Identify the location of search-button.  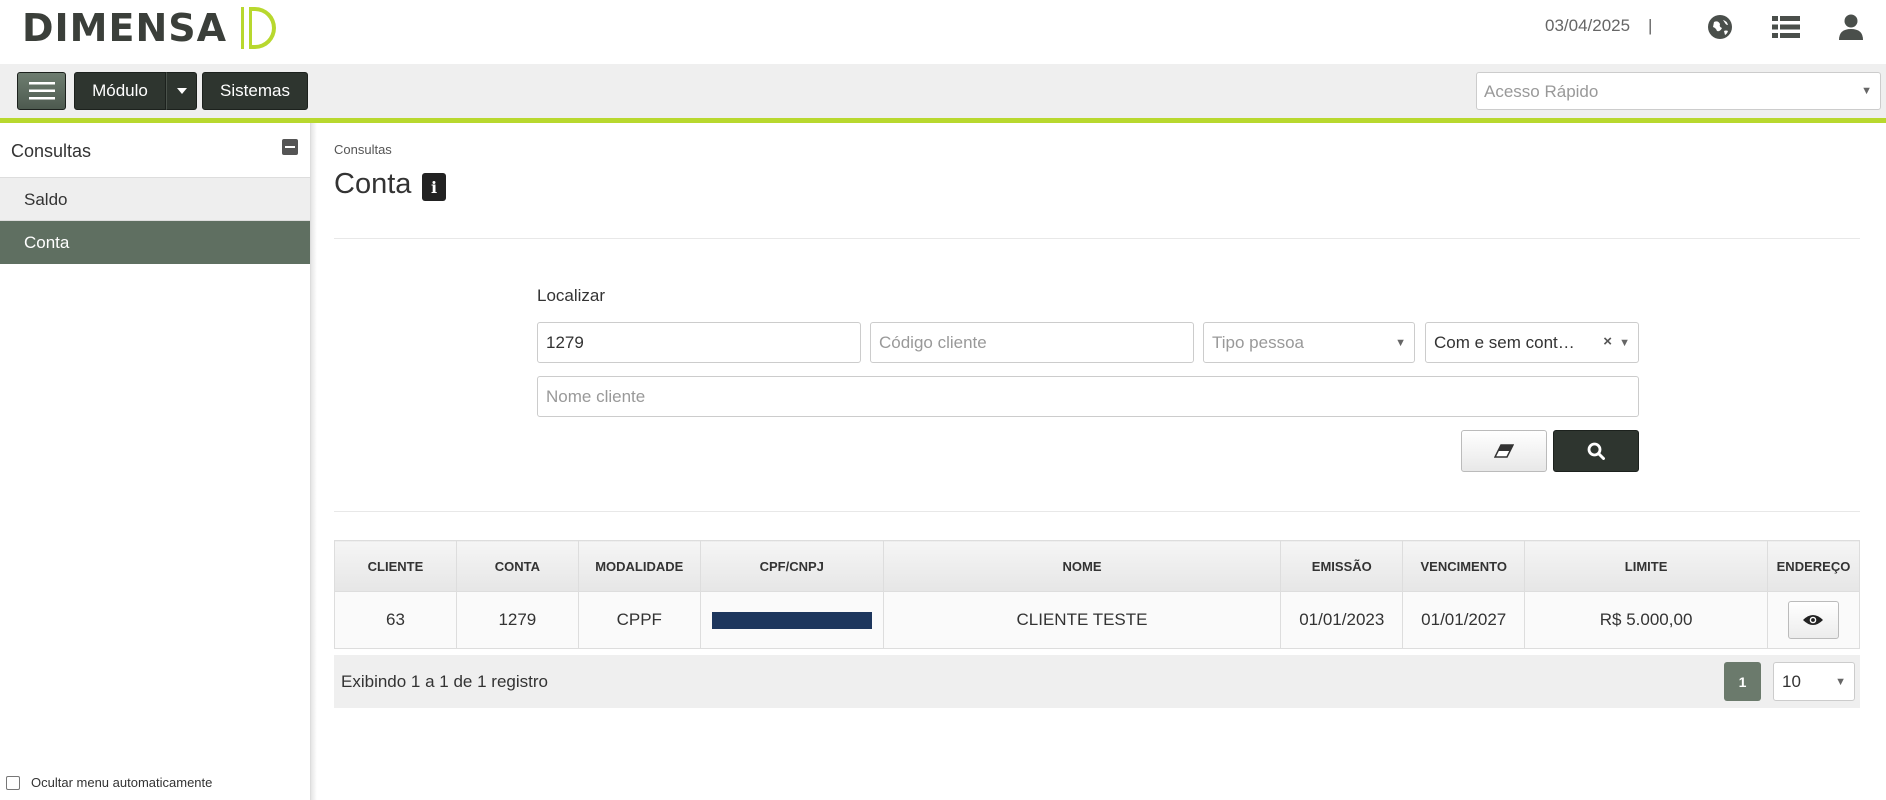
(1596, 451).